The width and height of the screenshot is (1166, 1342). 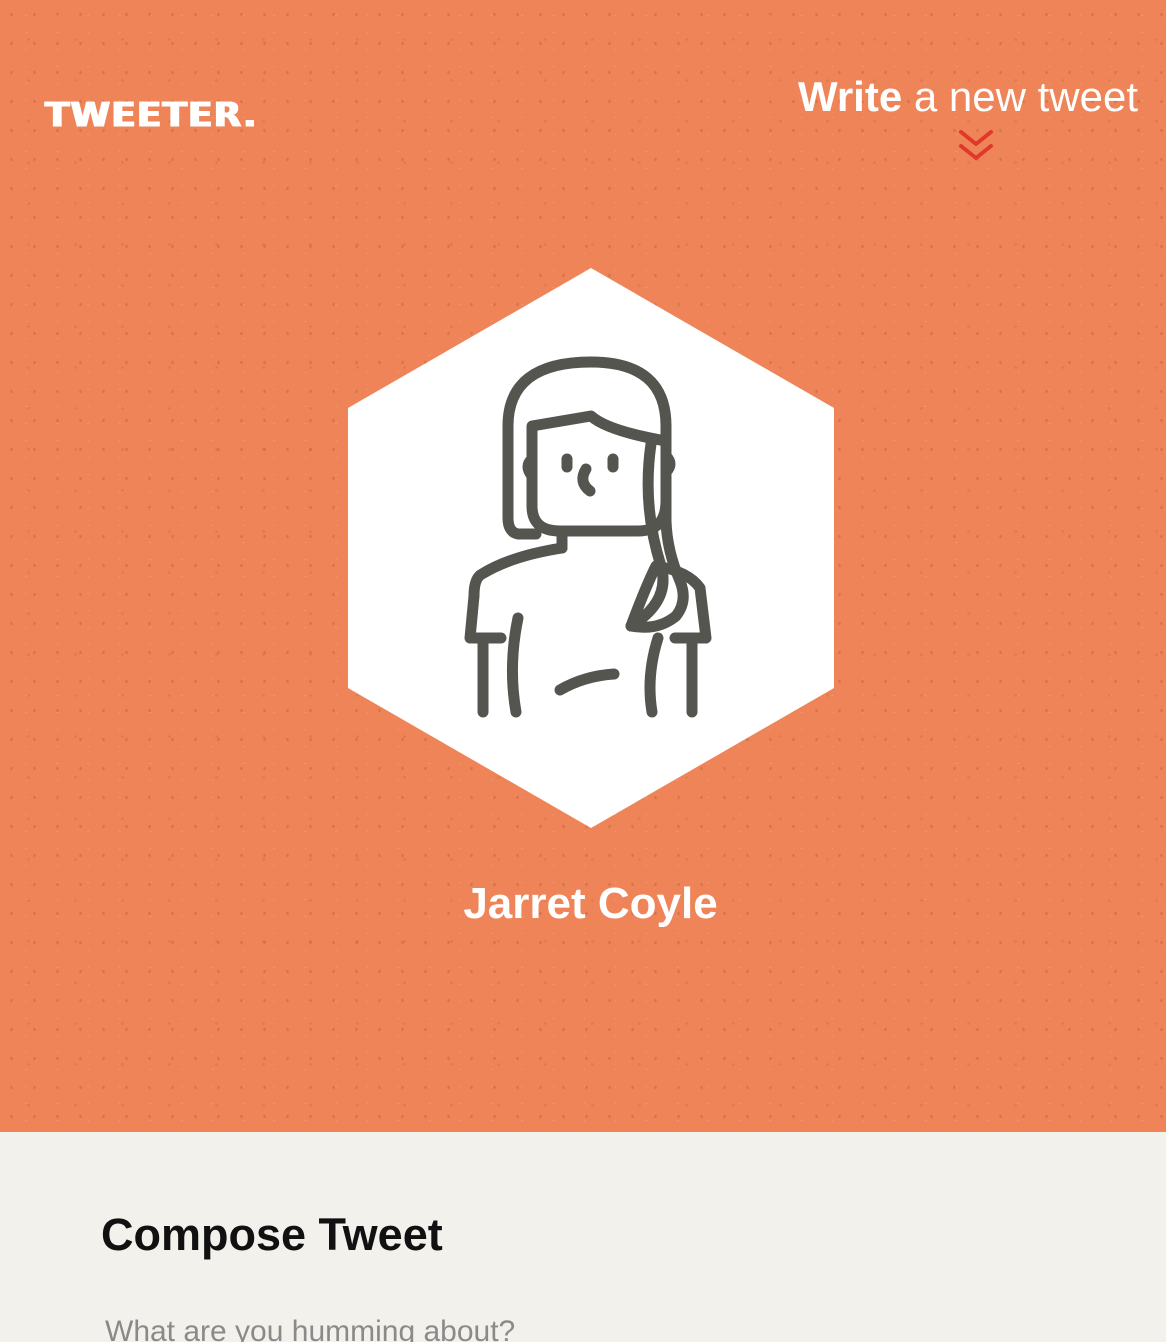 What do you see at coordinates (590, 903) in the screenshot?
I see `profile-name: Jarret Coyle` at bounding box center [590, 903].